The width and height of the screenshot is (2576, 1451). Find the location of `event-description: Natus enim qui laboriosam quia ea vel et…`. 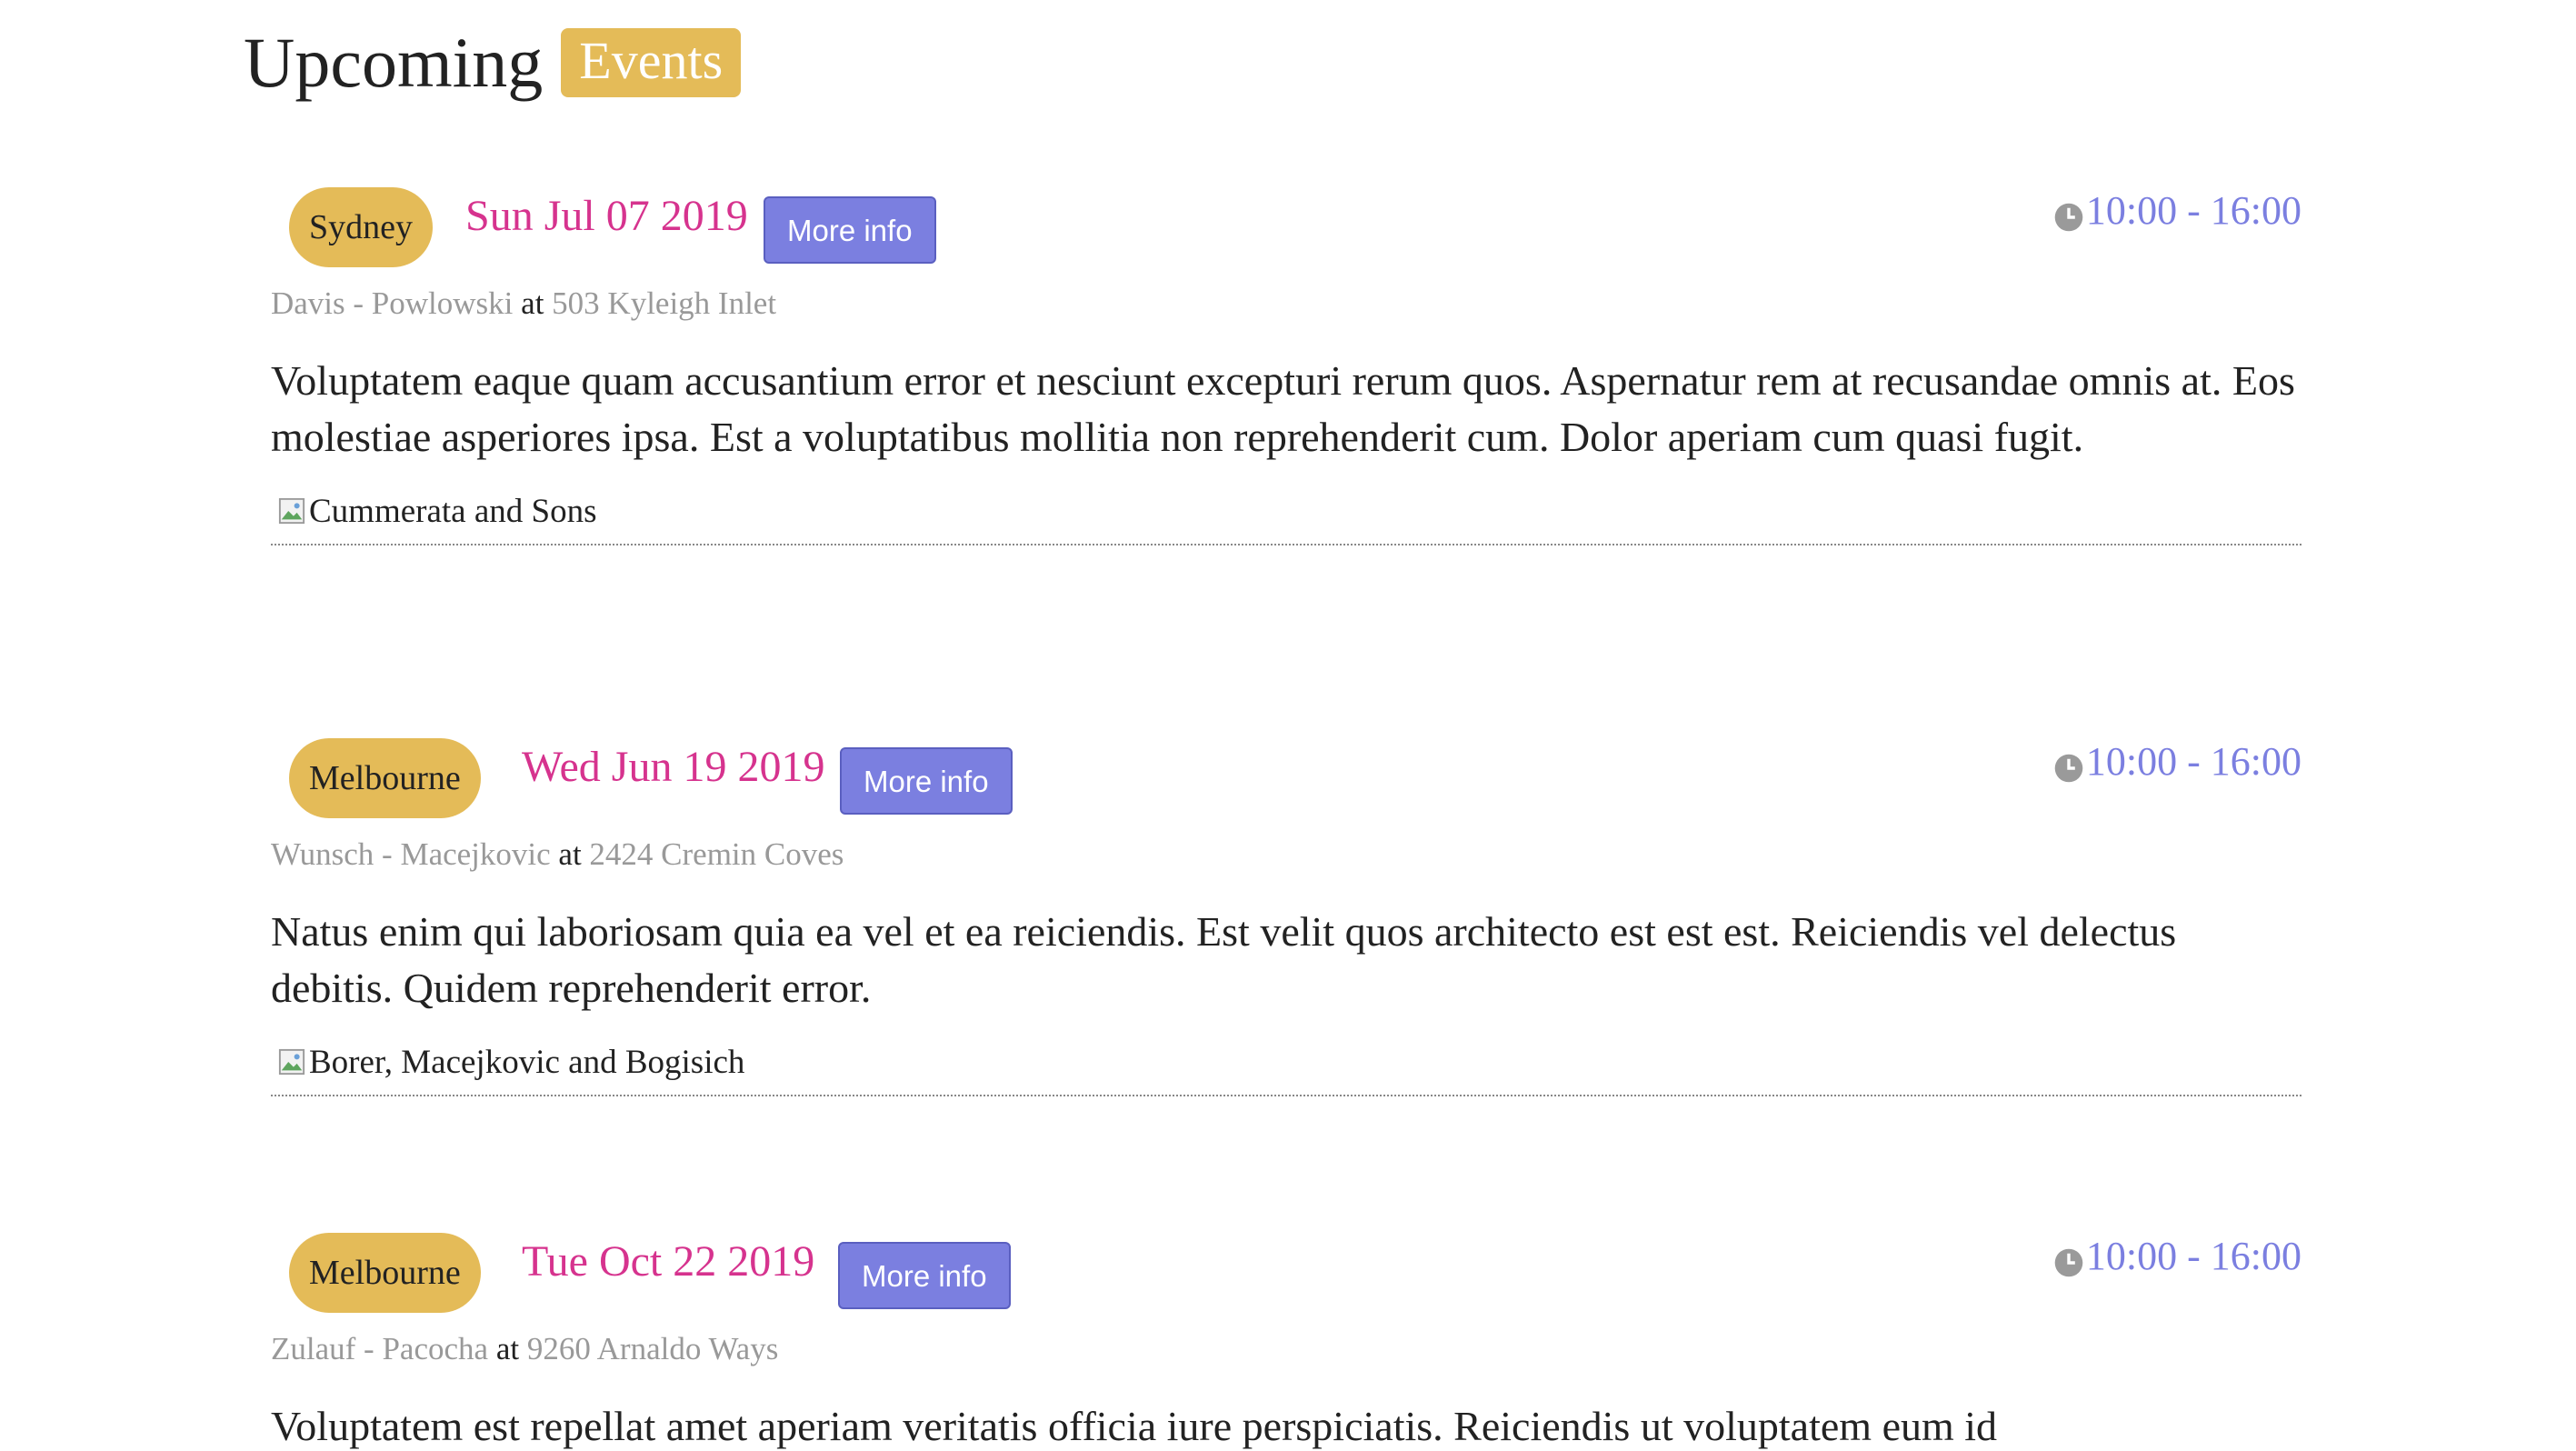

event-description: Natus enim qui laboriosam quia ea vel et… is located at coordinates (1224, 960).